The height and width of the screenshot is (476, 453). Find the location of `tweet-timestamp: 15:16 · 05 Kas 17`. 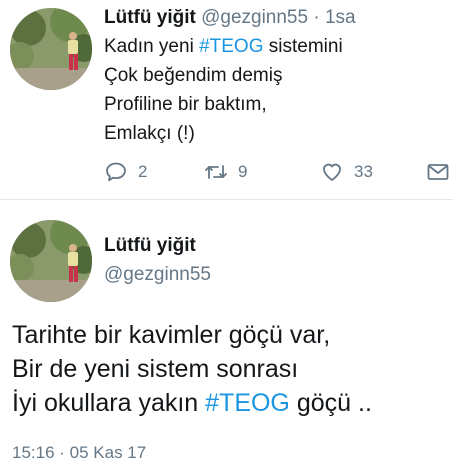

tweet-timestamp: 15:16 · 05 Kas 17 is located at coordinates (79, 453).